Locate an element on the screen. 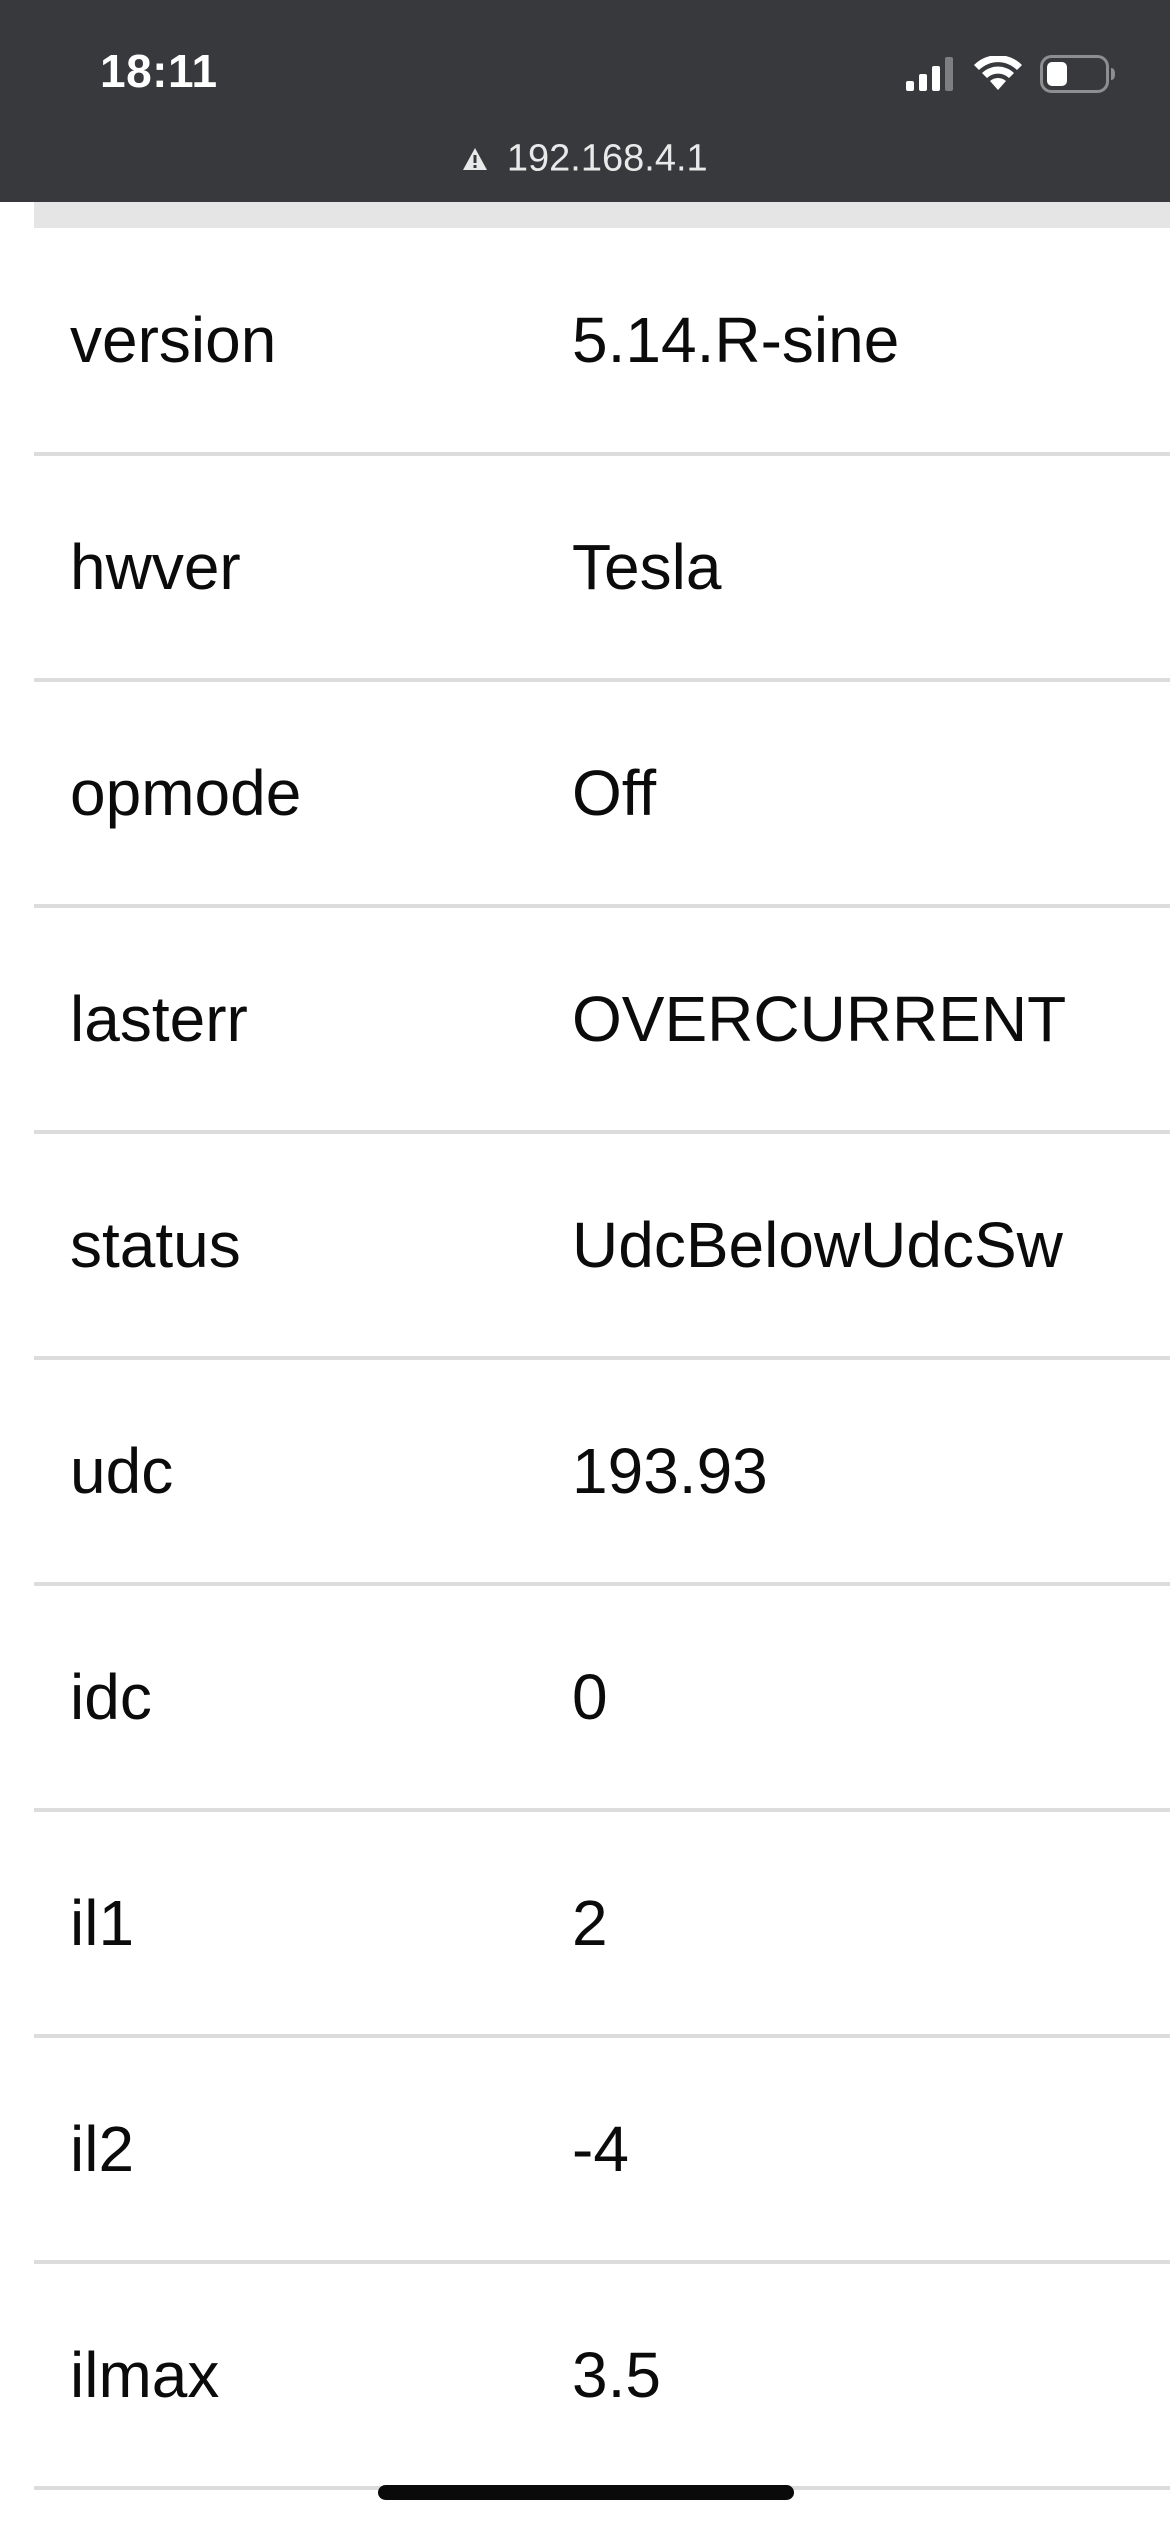  table-row: il2 -4 is located at coordinates (602, 2149).